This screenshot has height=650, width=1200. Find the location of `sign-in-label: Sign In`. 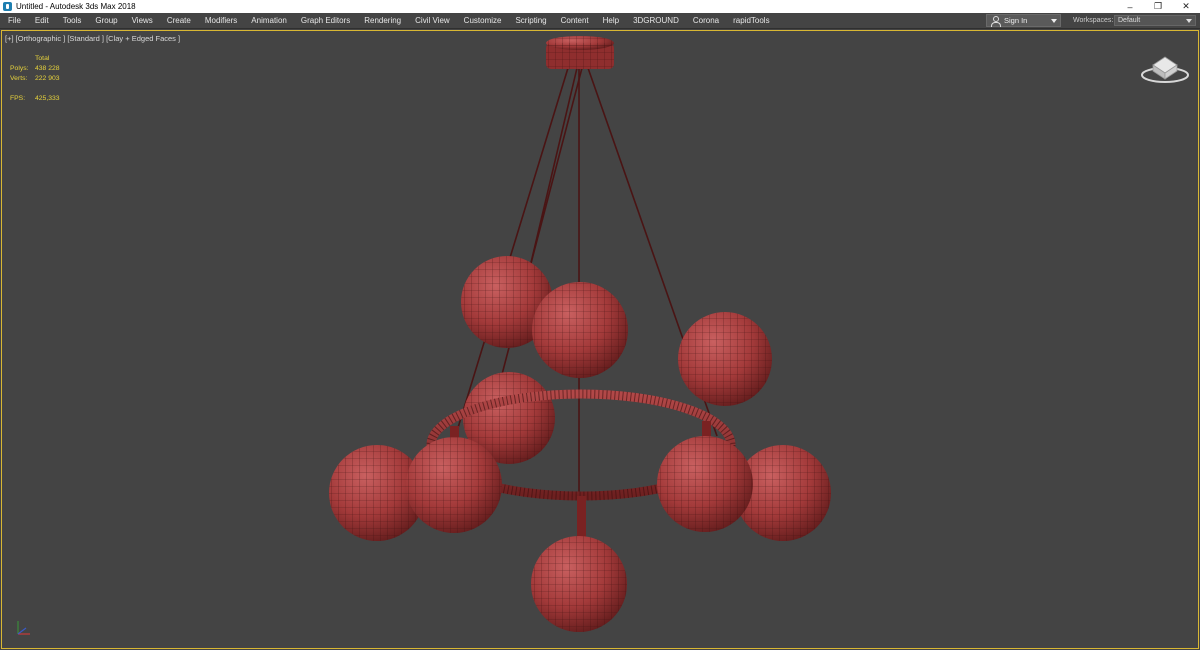

sign-in-label: Sign In is located at coordinates (1016, 20).